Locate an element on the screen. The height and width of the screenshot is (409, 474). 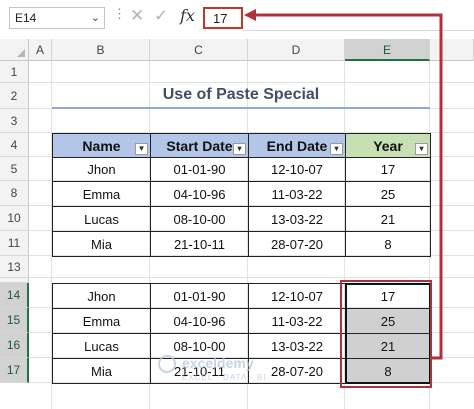
table2-cell: 21 is located at coordinates (388, 346).